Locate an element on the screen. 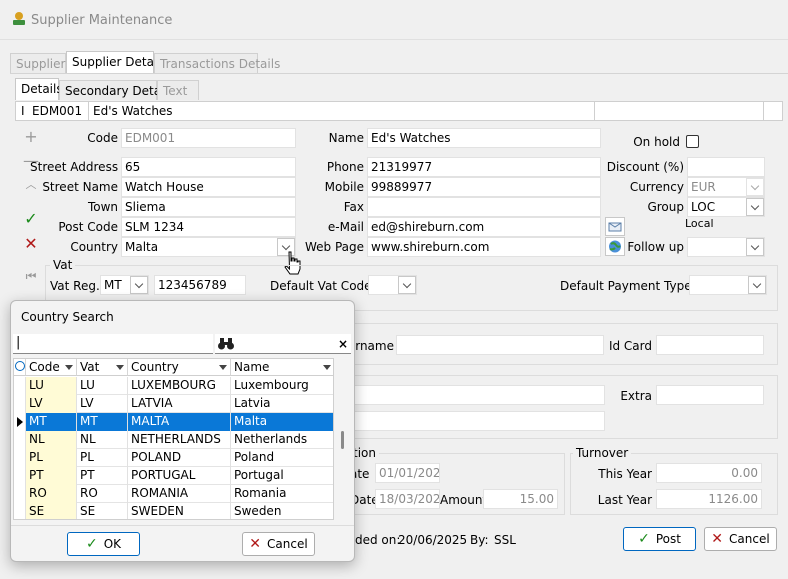  cell-name: Romania is located at coordinates (282, 494).